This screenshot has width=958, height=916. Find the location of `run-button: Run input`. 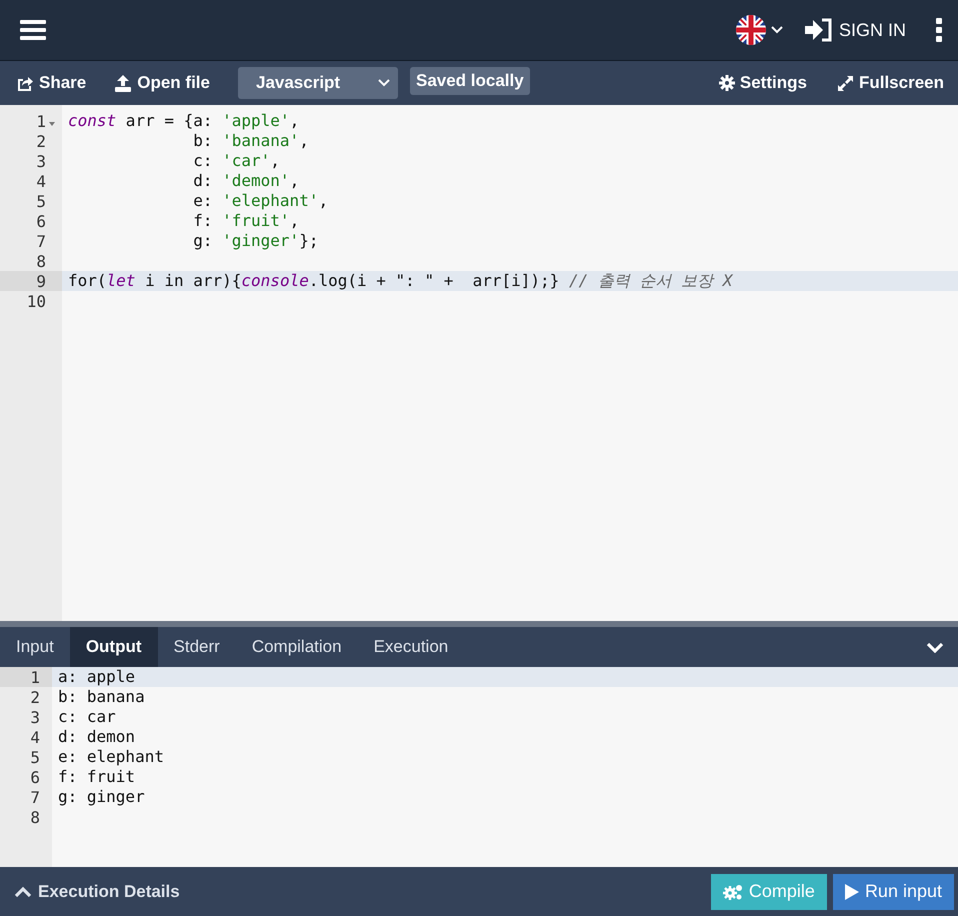

run-button: Run input is located at coordinates (893, 892).